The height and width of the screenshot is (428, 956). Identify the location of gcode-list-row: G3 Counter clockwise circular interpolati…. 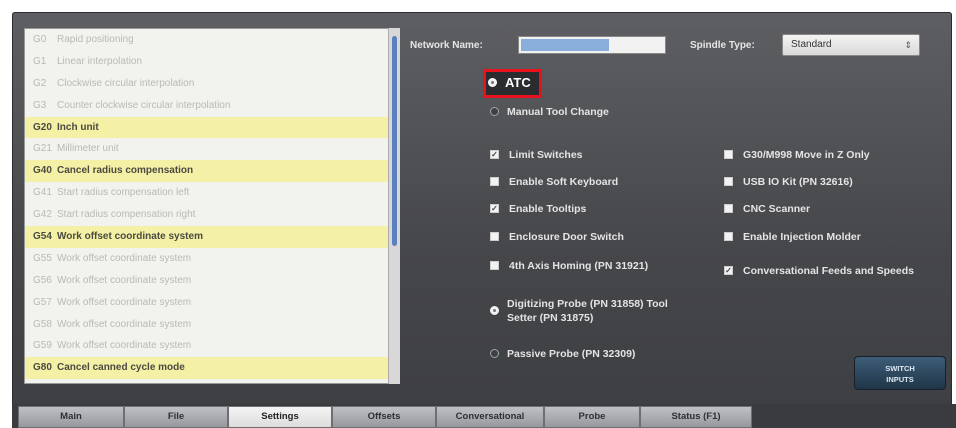
(208, 106).